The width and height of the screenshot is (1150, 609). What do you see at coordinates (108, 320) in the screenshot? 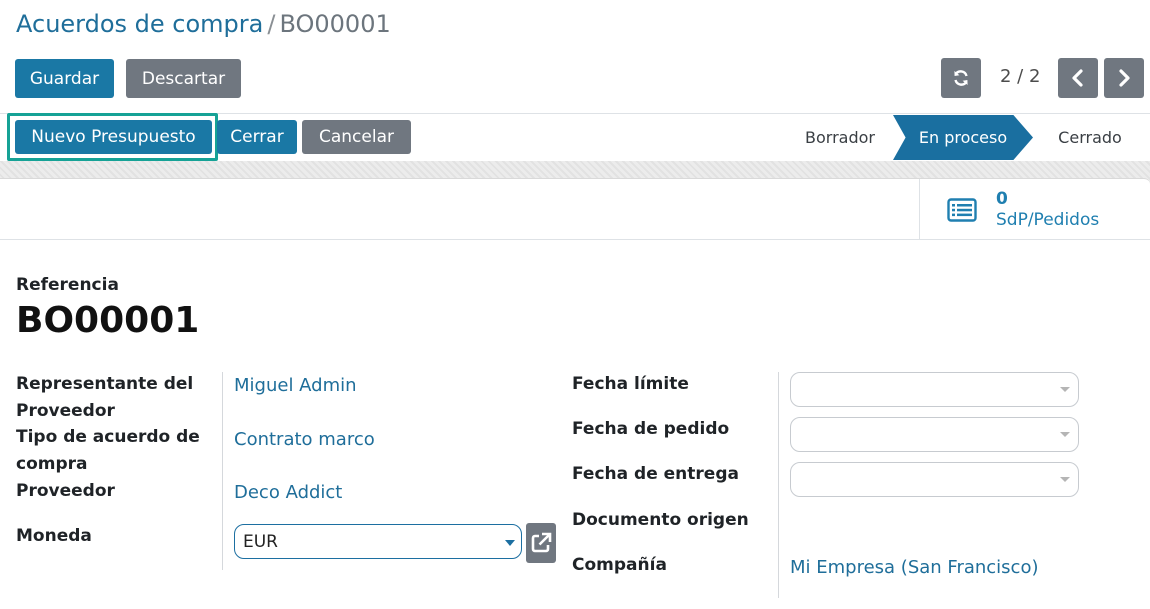
I see `reference-title: BO00001` at bounding box center [108, 320].